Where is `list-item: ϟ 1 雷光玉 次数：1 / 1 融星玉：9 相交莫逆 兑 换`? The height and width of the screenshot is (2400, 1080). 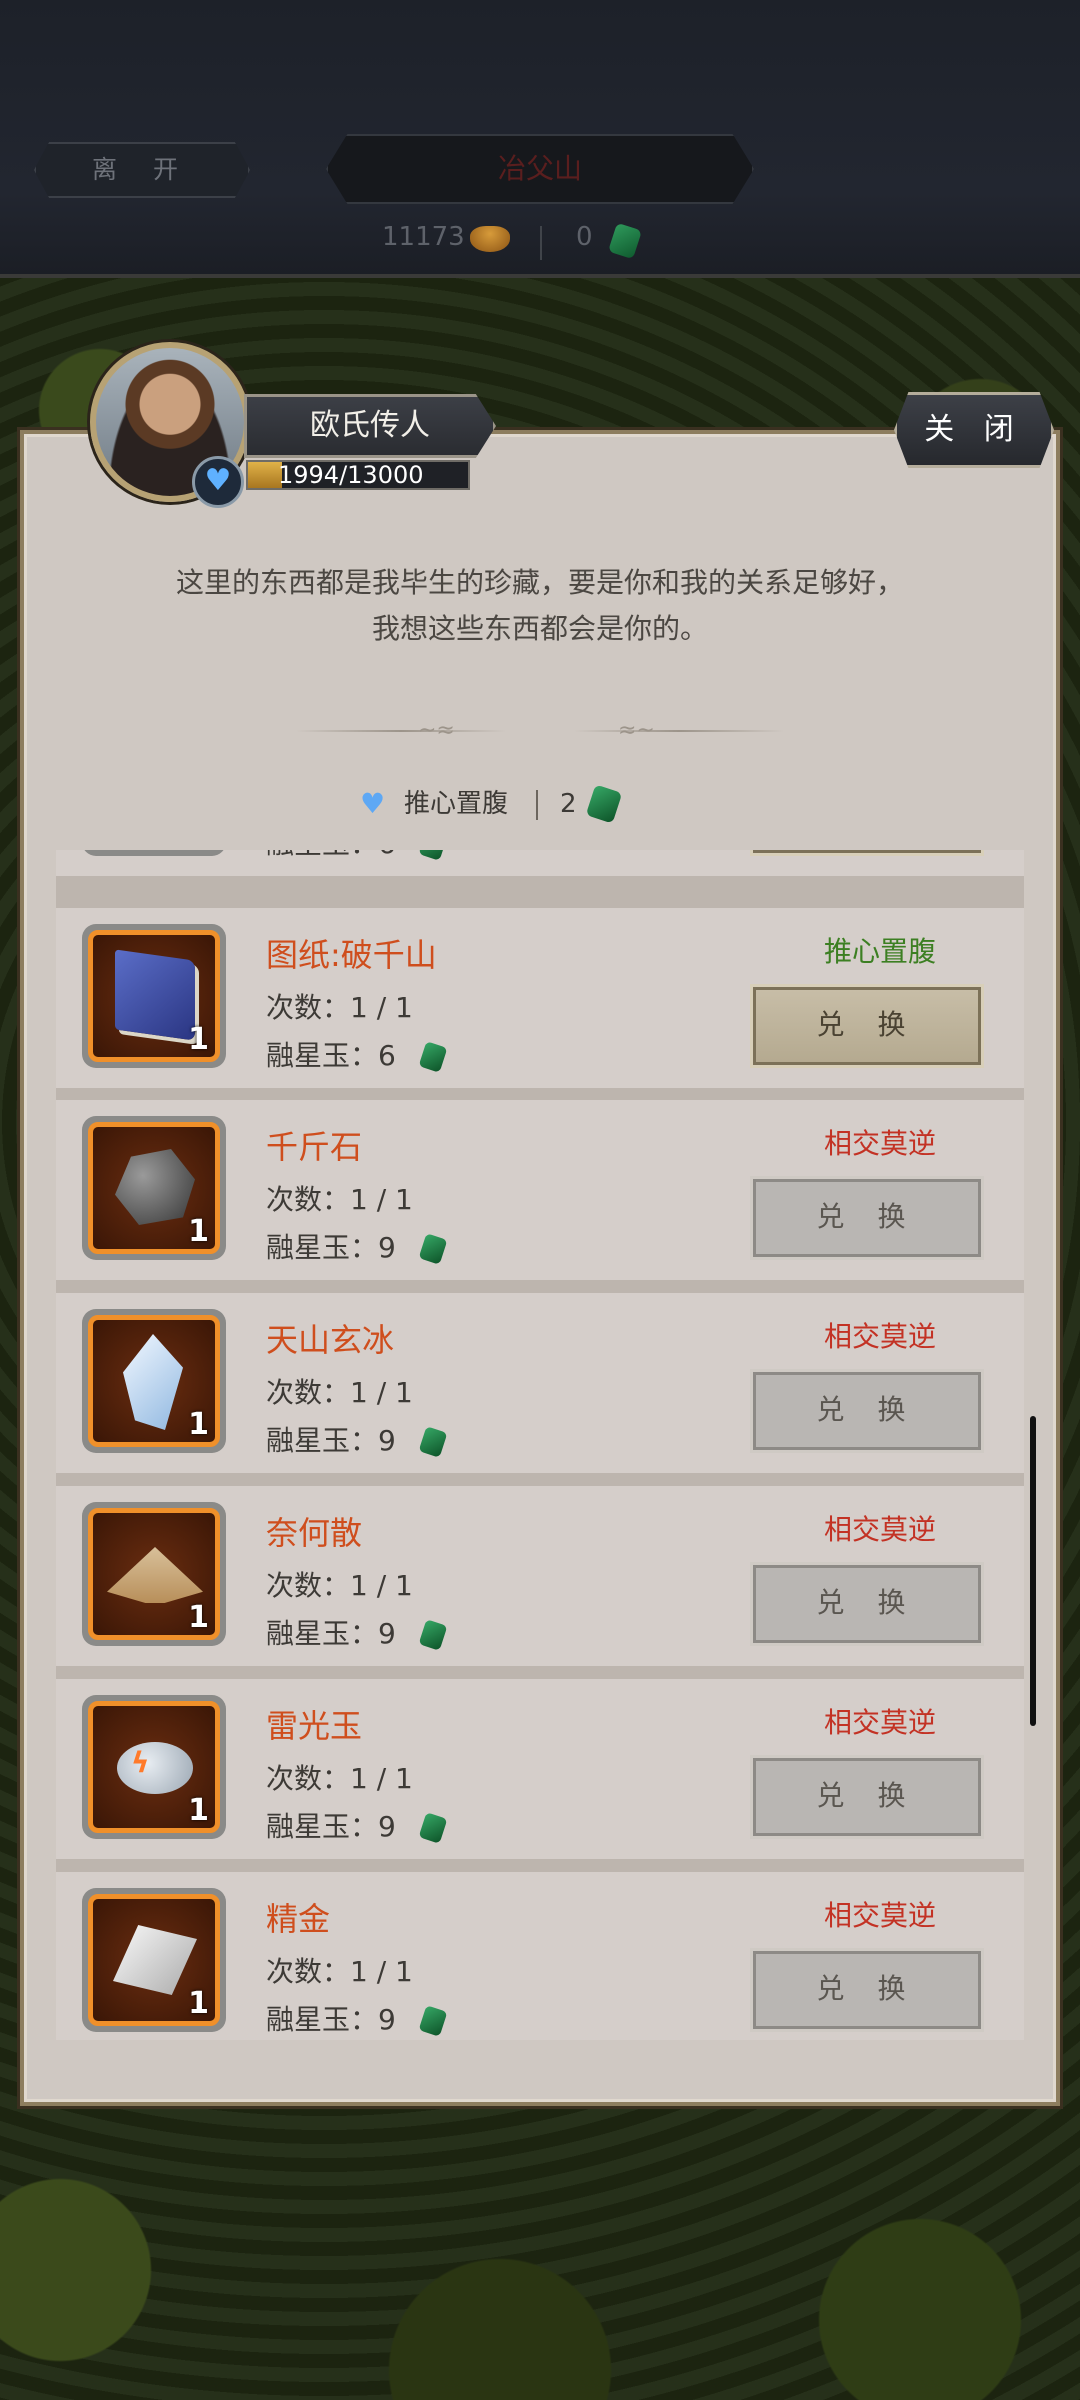 list-item: ϟ 1 雷光玉 次数：1 / 1 融星玉：9 相交莫逆 兑 换 is located at coordinates (540, 1769).